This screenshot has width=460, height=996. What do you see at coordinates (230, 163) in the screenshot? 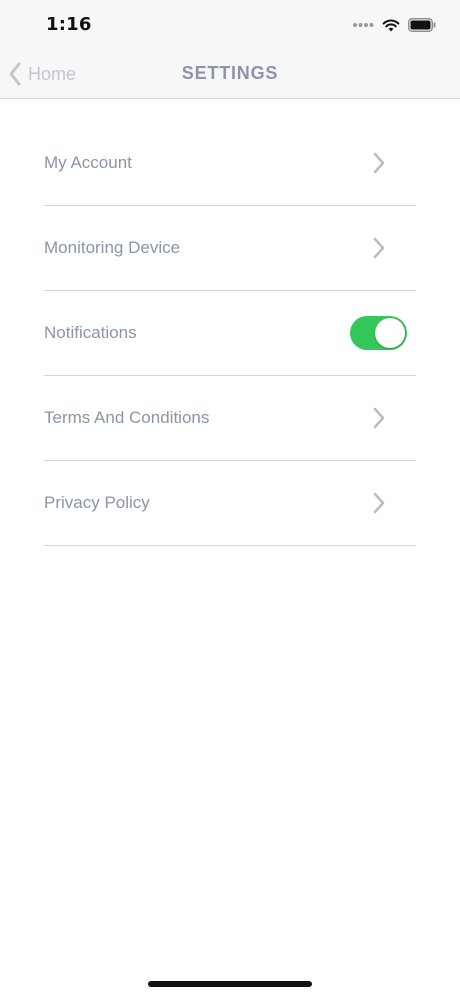
I see `settings-row-my-account: My Account` at bounding box center [230, 163].